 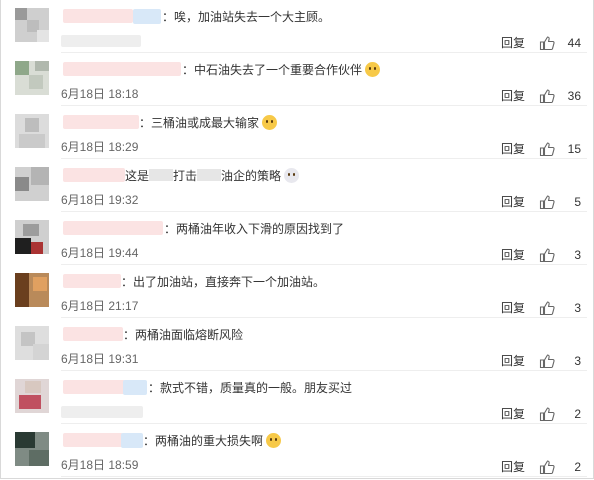 I want to click on like-count: 36, so click(x=574, y=96).